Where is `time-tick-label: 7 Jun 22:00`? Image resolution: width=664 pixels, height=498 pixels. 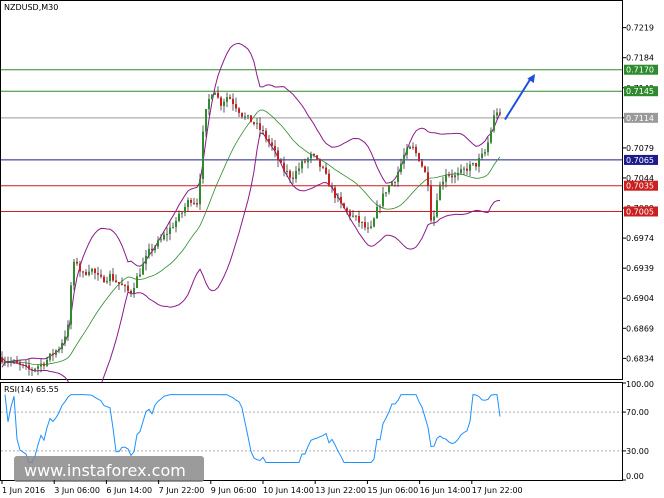 time-tick-label: 7 Jun 22:00 is located at coordinates (182, 490).